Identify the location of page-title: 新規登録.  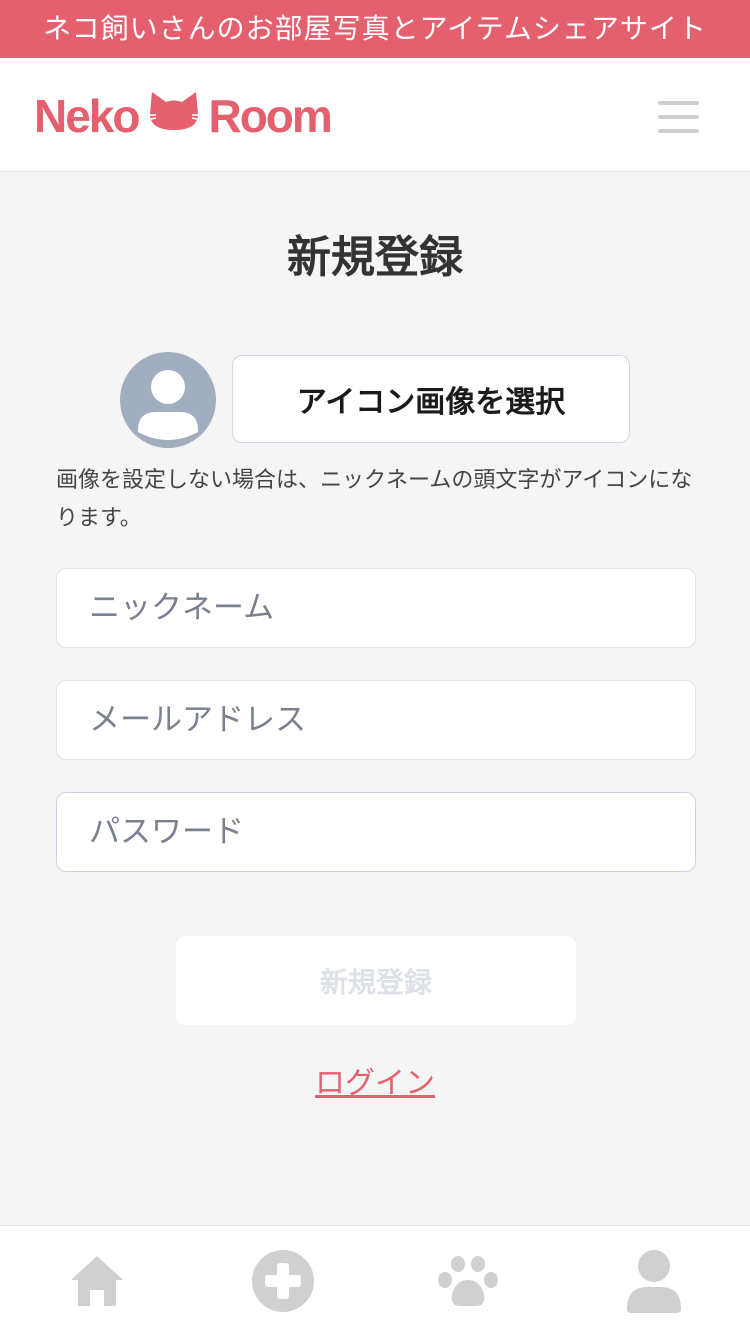
(375, 257).